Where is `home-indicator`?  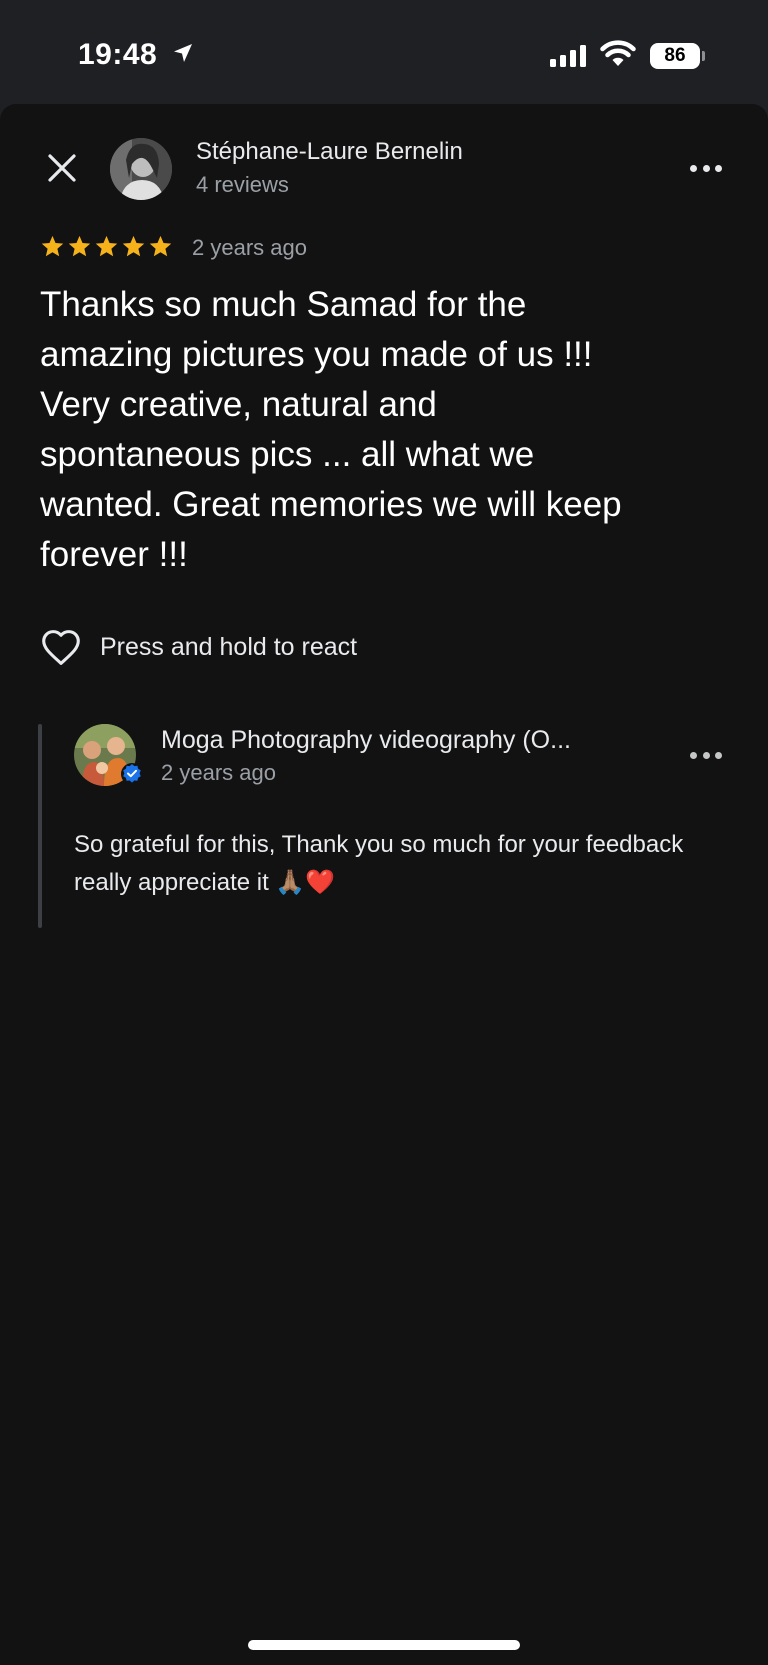
home-indicator is located at coordinates (384, 1645).